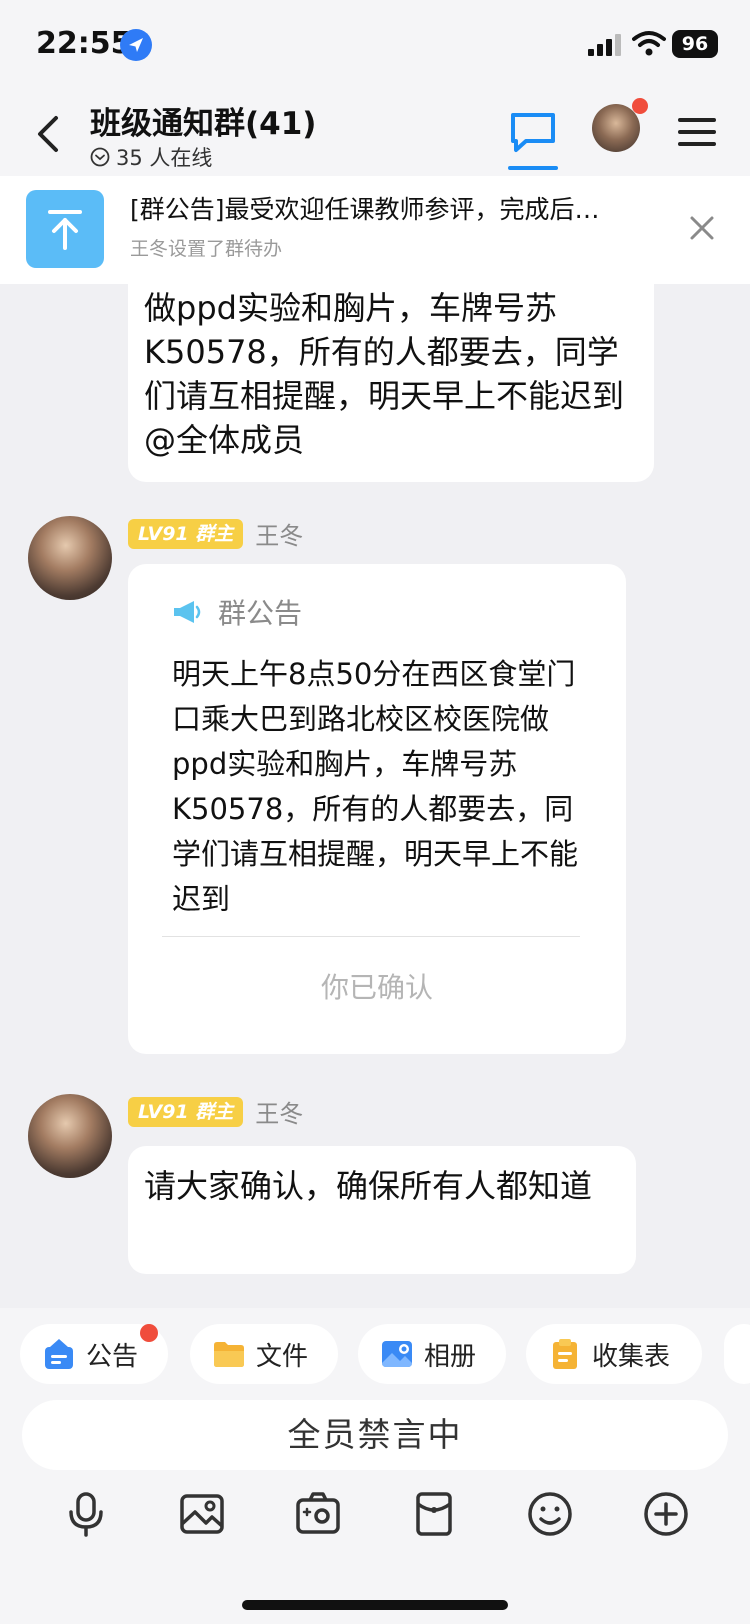  Describe the element at coordinates (164, 158) in the screenshot. I see `online-count-label: 35 人在线` at that location.